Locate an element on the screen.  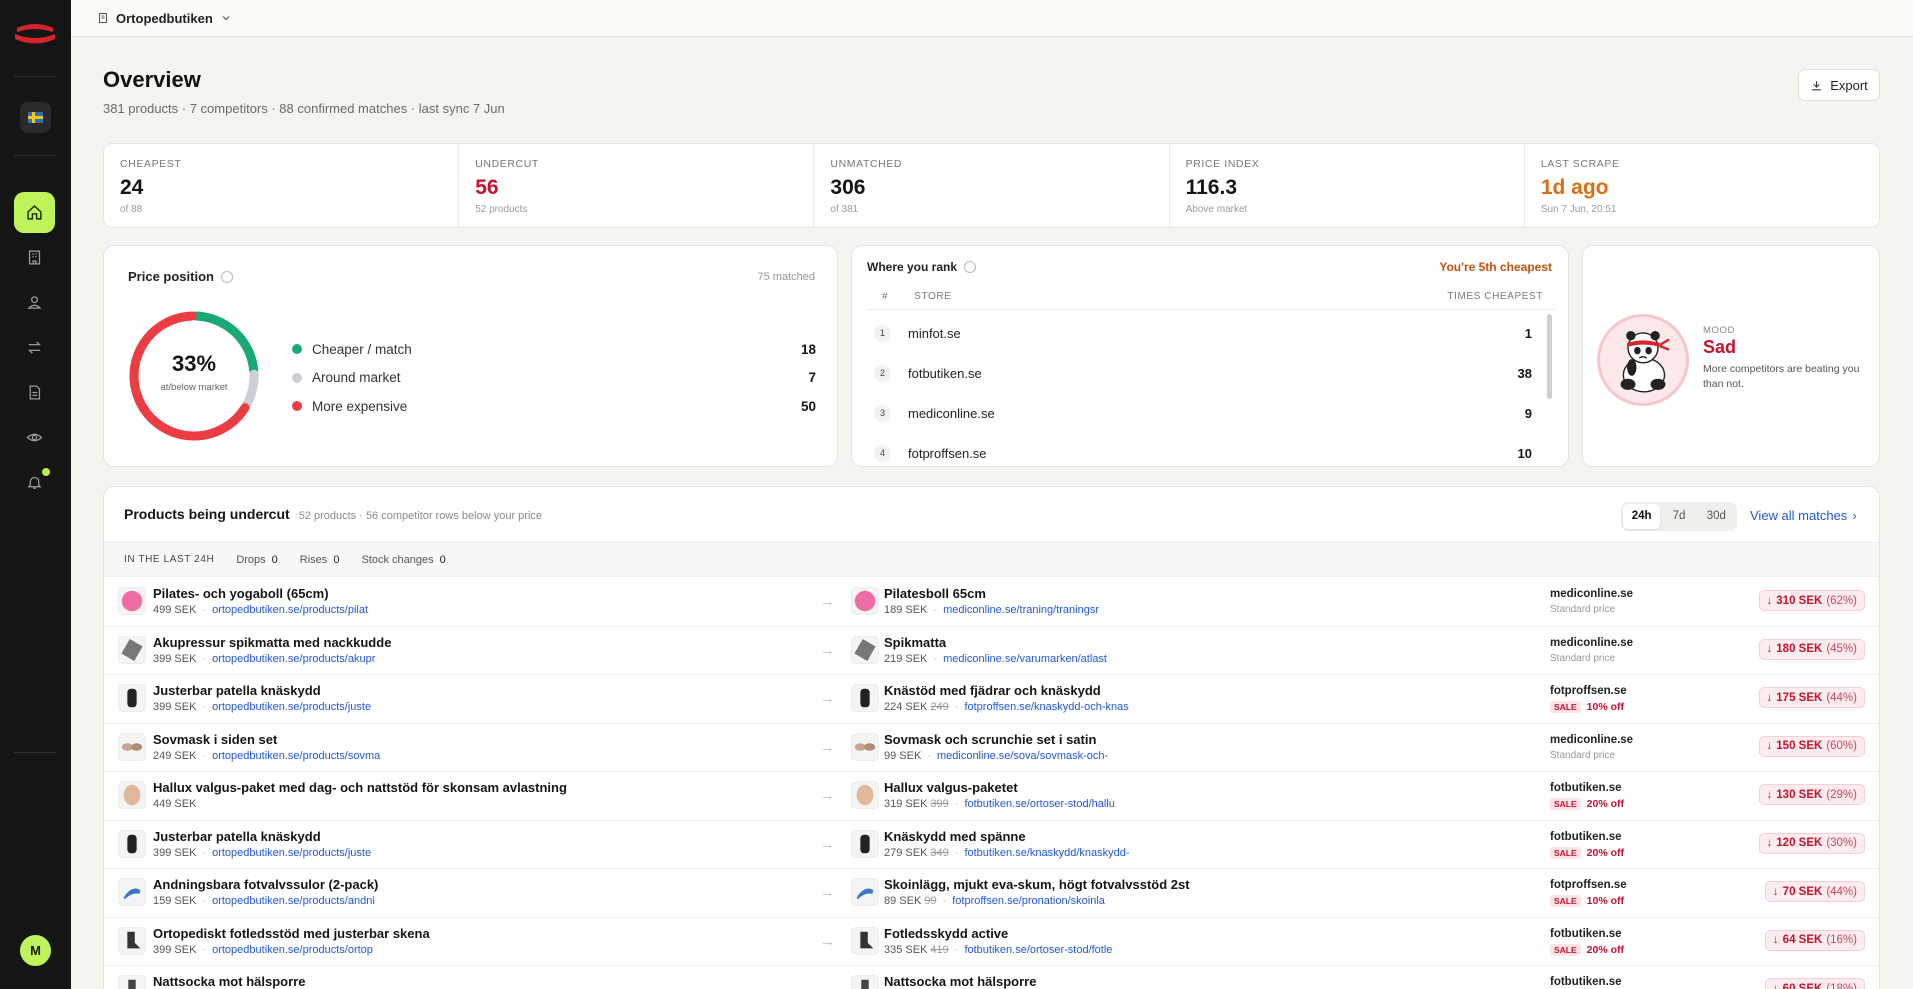
price-difference-badge: ↓ 120 SEK (30%) is located at coordinates (1811, 843).